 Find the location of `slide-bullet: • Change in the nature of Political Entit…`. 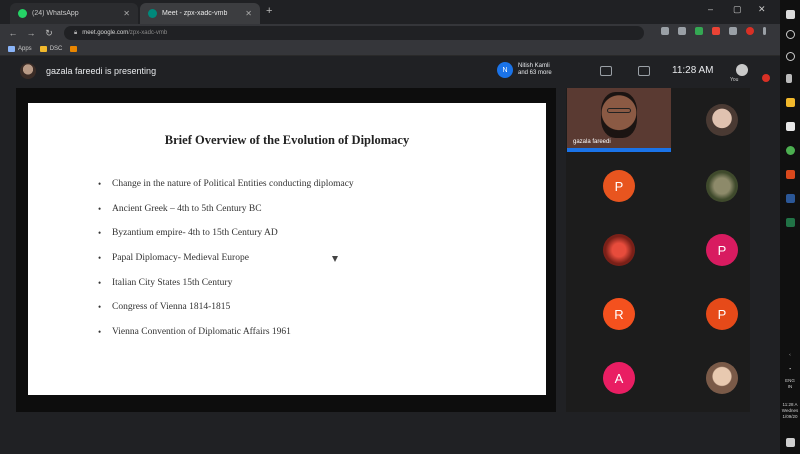

slide-bullet: • Change in the nature of Political Entit… is located at coordinates (226, 191).